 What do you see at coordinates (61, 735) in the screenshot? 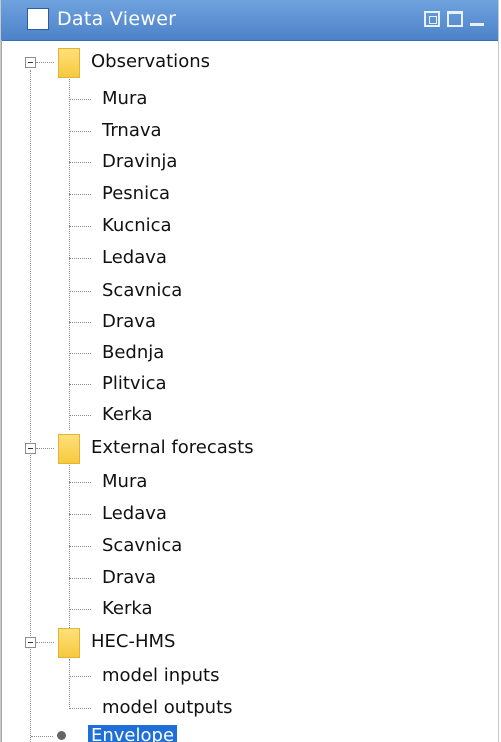
I see `dataset-icon` at bounding box center [61, 735].